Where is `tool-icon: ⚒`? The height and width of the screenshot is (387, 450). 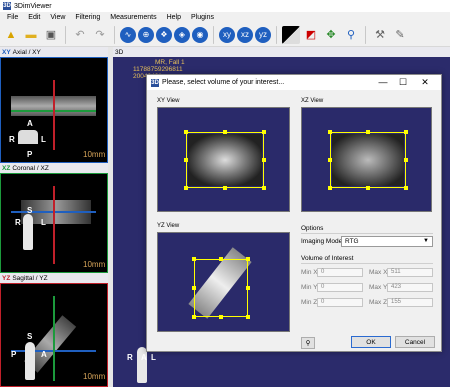
tool-icon: ⚒ is located at coordinates (380, 35).